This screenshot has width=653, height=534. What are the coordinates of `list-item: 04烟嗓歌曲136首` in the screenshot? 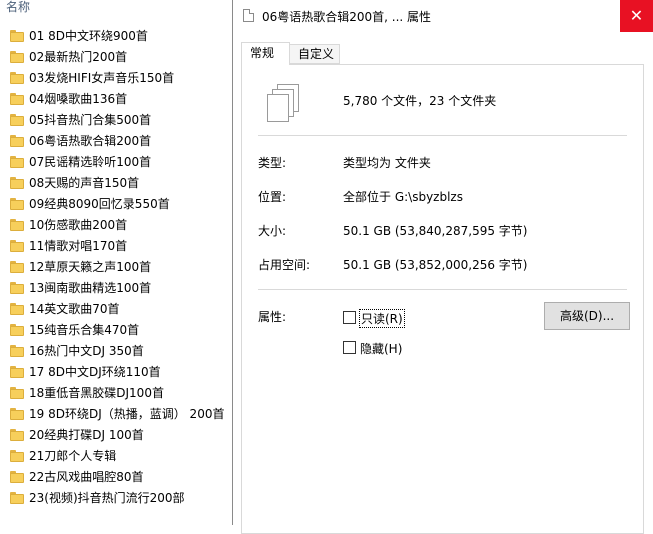 It's located at (120, 99).